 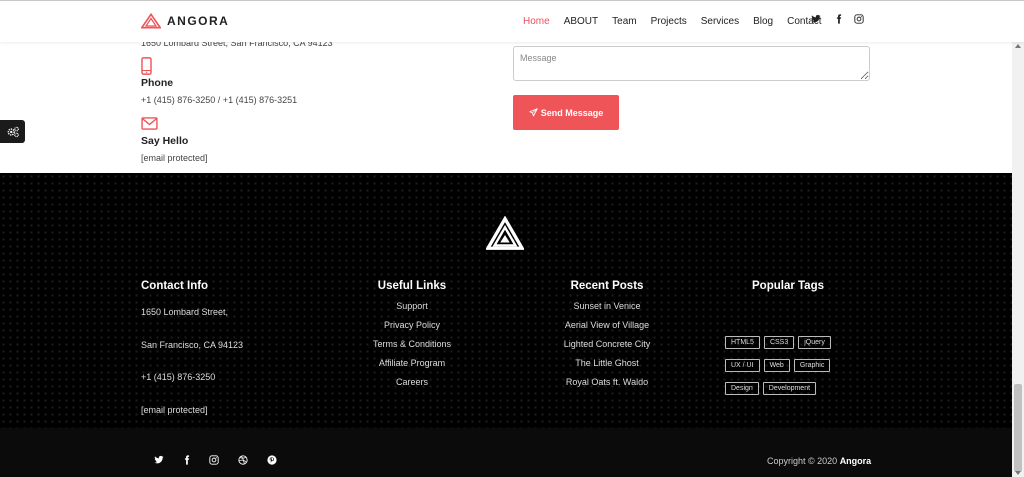 I want to click on tag: Graphic, so click(x=812, y=365).